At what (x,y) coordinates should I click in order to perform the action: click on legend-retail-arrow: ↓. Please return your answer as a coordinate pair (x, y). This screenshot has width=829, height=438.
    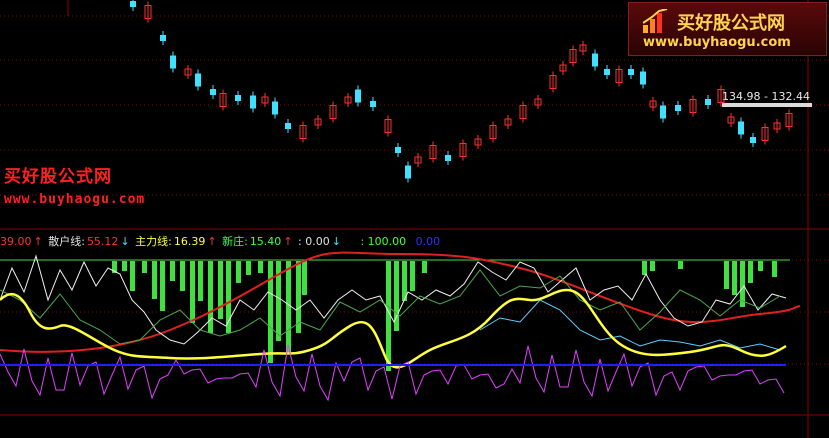
    Looking at the image, I should click on (125, 241).